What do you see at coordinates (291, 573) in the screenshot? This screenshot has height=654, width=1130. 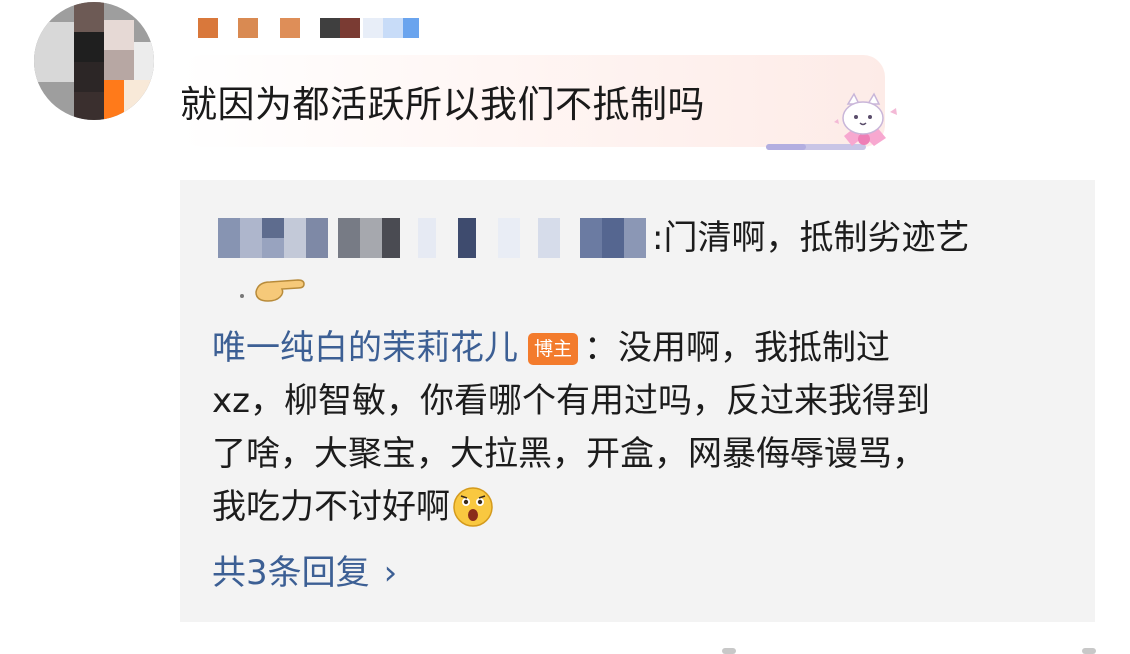 I see `more-replies-label: 共3条回复` at bounding box center [291, 573].